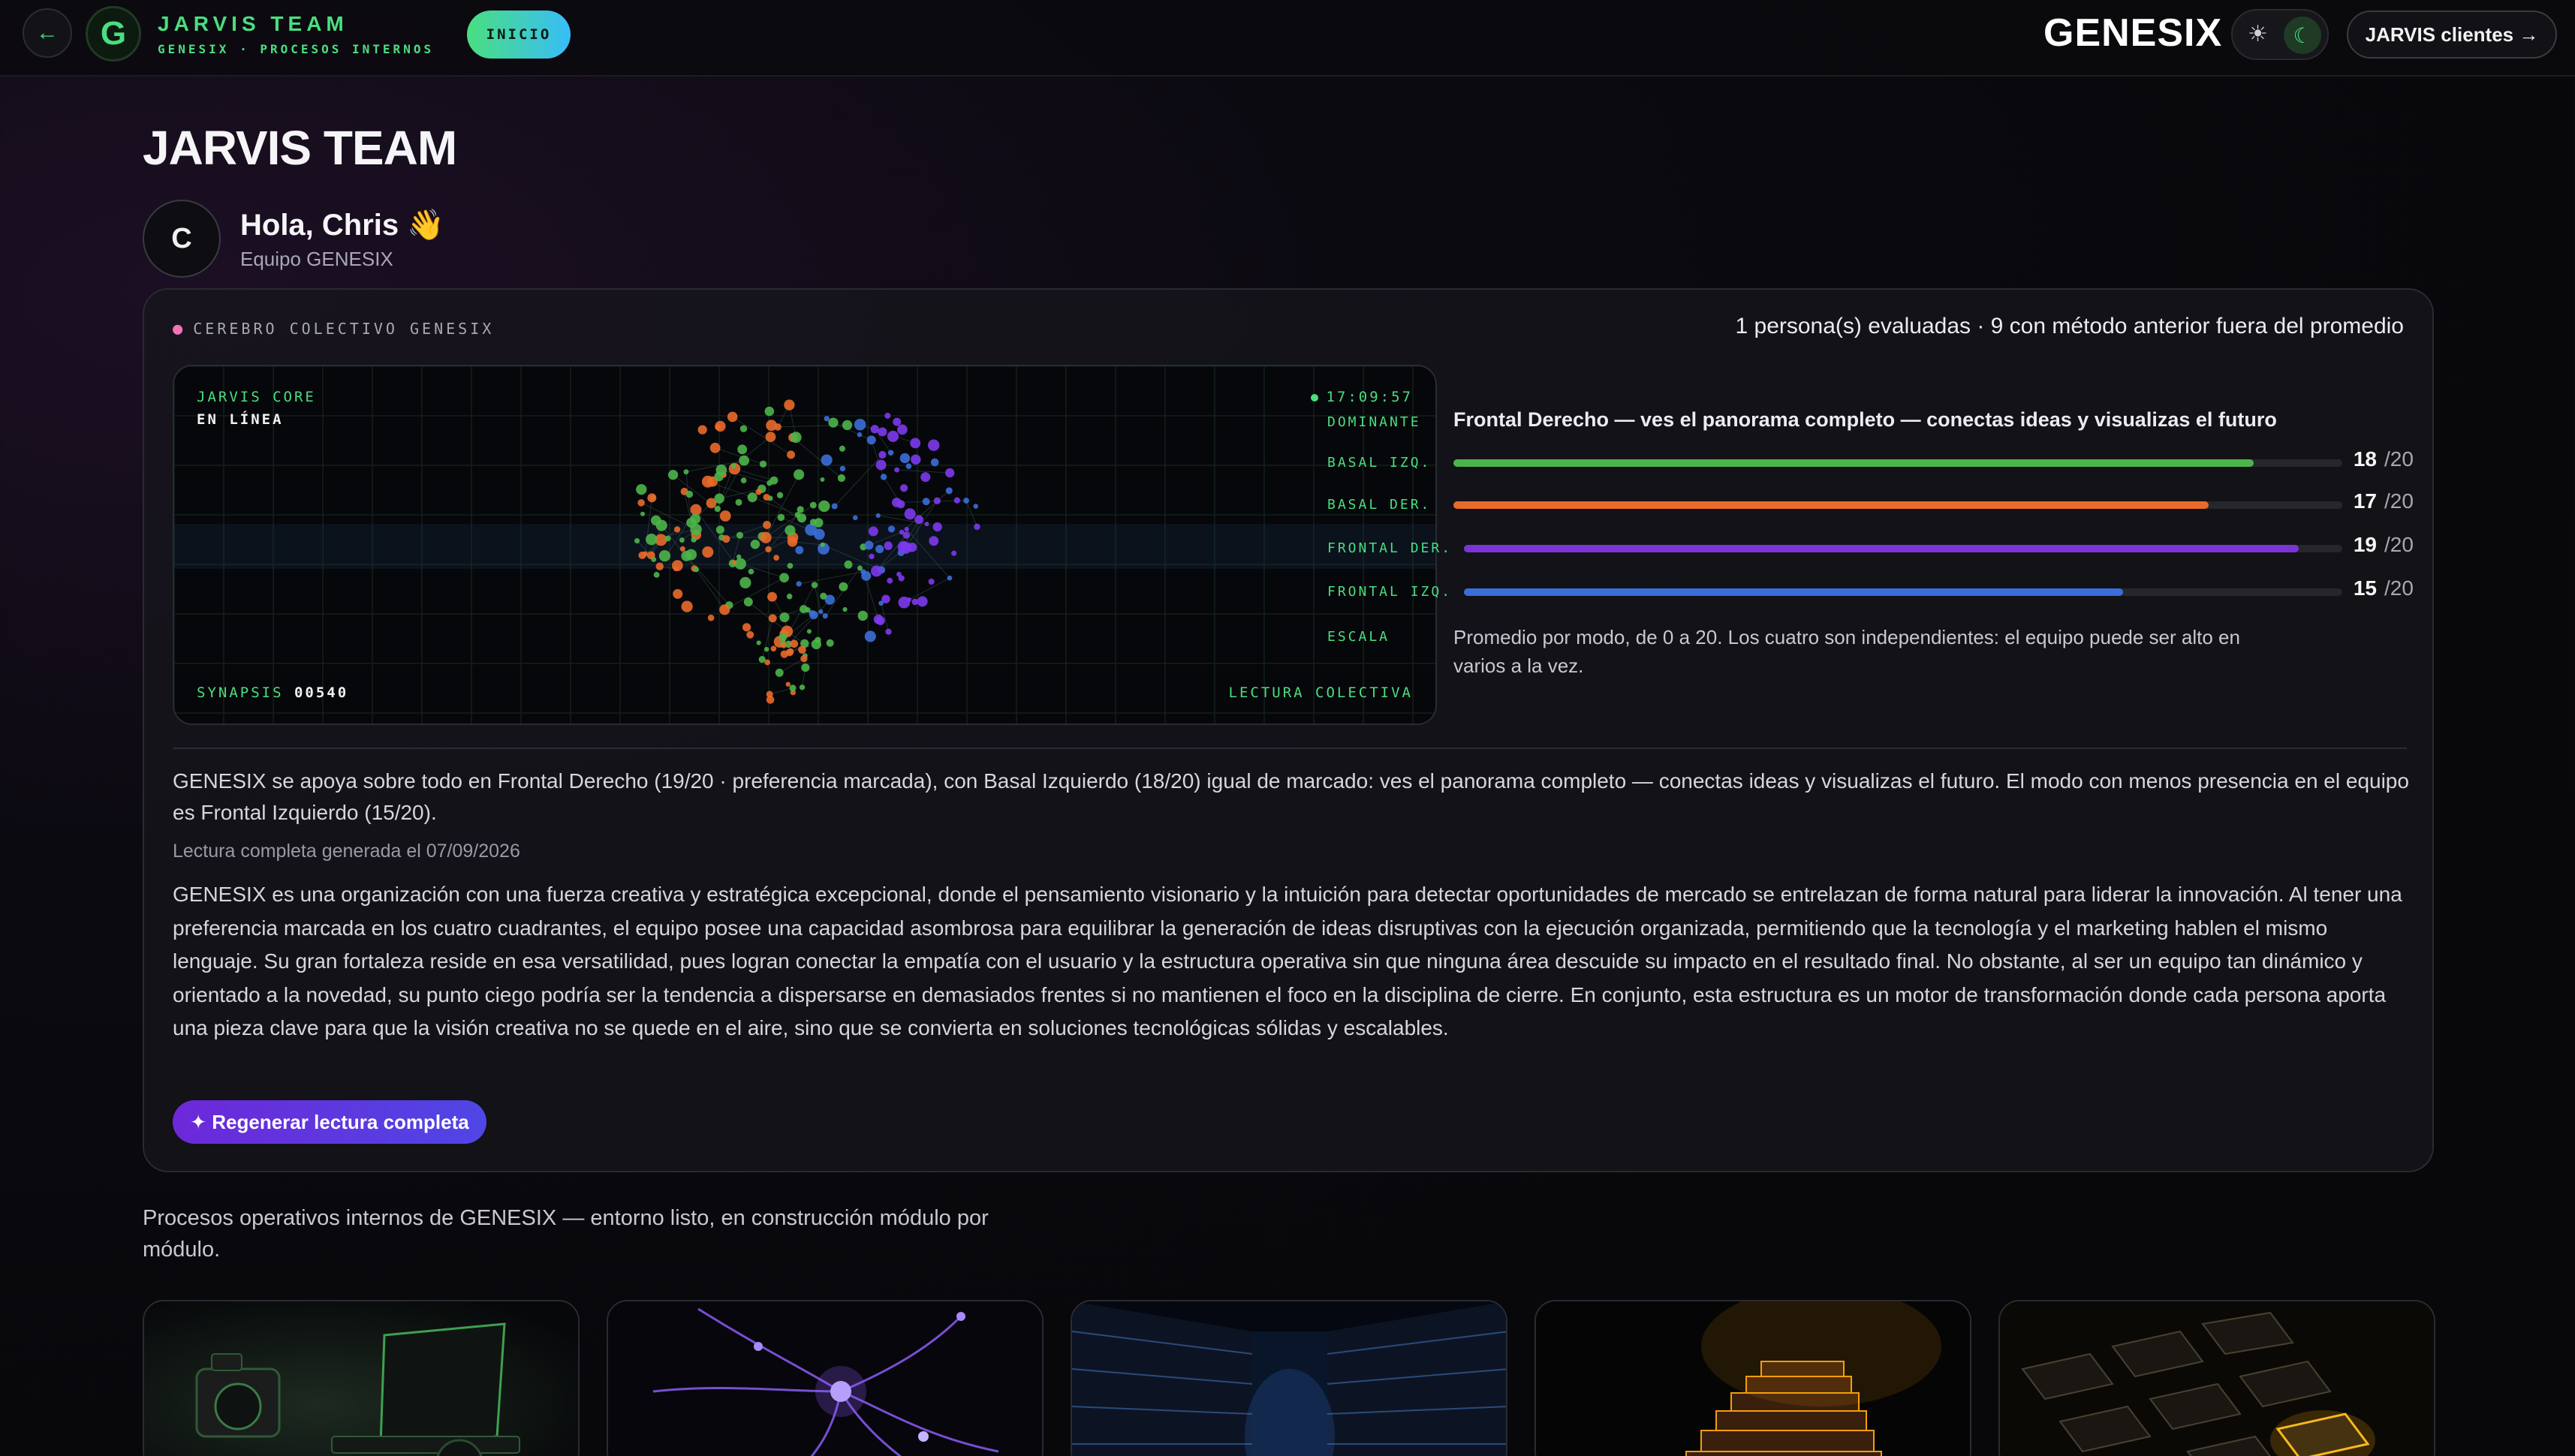 The height and width of the screenshot is (1456, 2575). I want to click on card-kicker: ● CEREBRO COLECTIVO GENESIX, so click(333, 329).